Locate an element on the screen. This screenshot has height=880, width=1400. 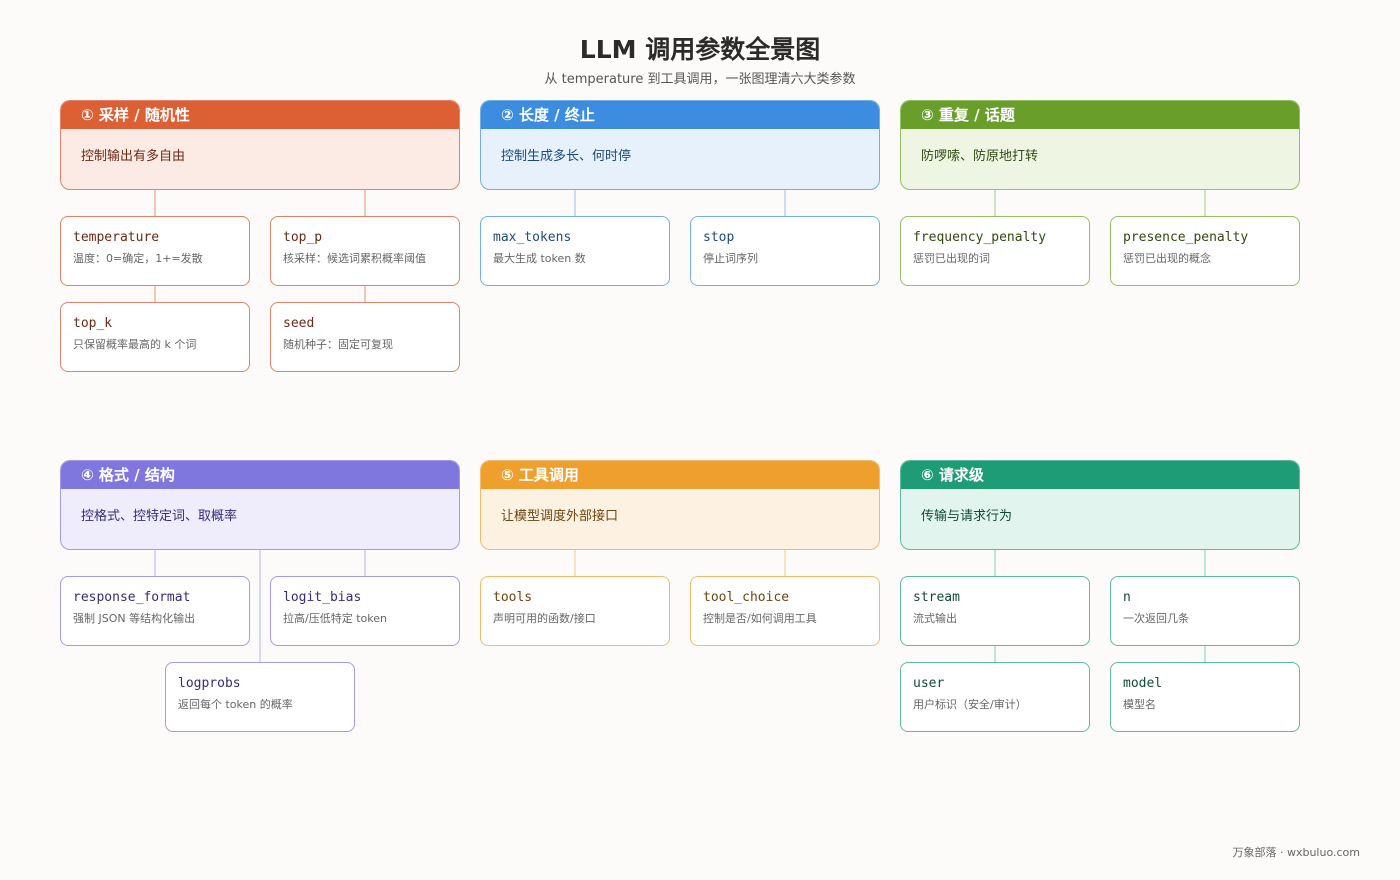
category-box-1: ① 采样 / 随机性控制输出有多自由 is located at coordinates (260, 145).